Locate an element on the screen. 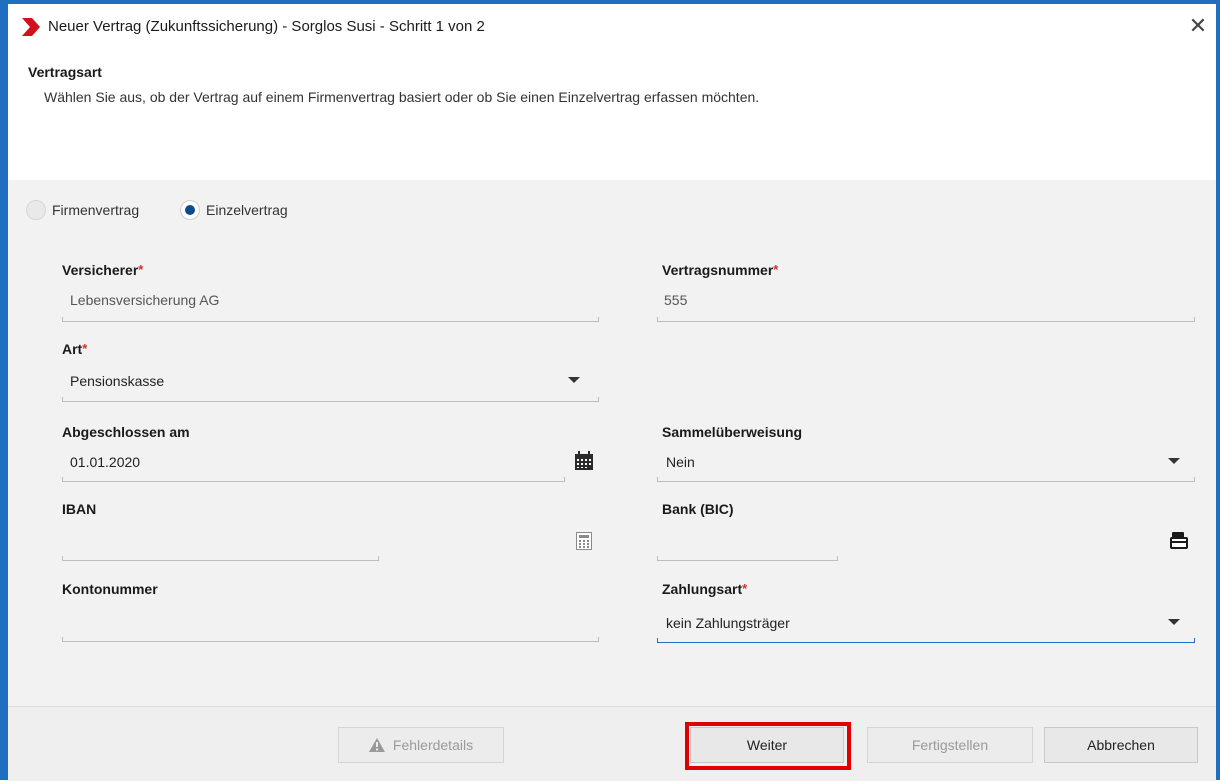  iban-field is located at coordinates (220, 542).